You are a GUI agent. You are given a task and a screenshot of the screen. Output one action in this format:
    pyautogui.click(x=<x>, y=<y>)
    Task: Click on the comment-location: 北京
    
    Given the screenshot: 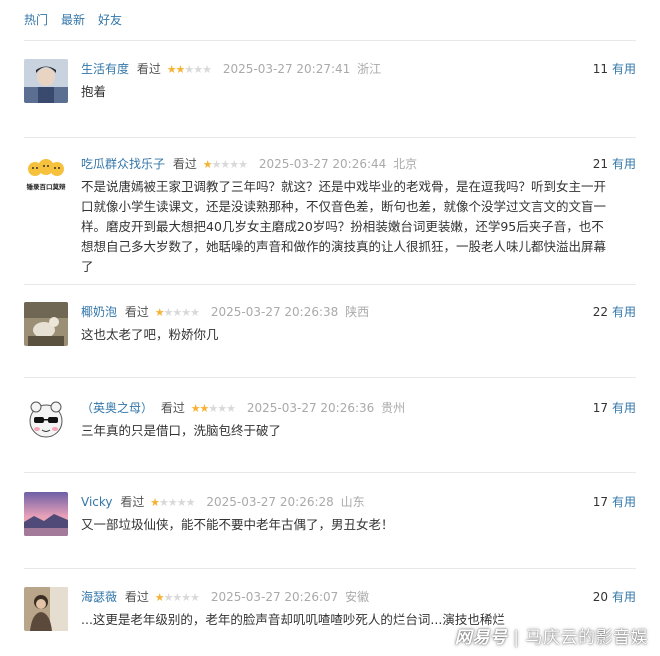 What is the action you would take?
    pyautogui.click(x=405, y=164)
    